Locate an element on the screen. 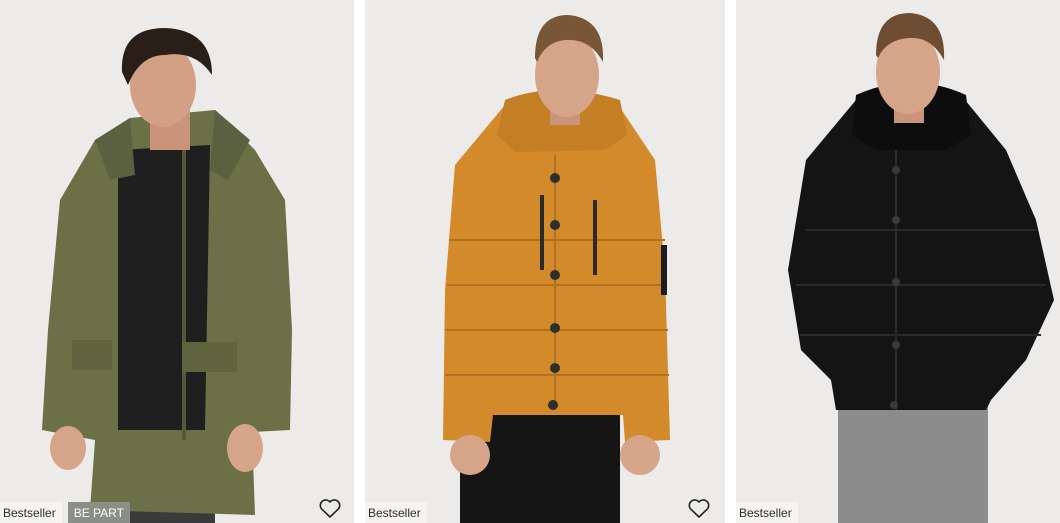 The height and width of the screenshot is (523, 1060). be-part-badge: BE PART is located at coordinates (98, 512).